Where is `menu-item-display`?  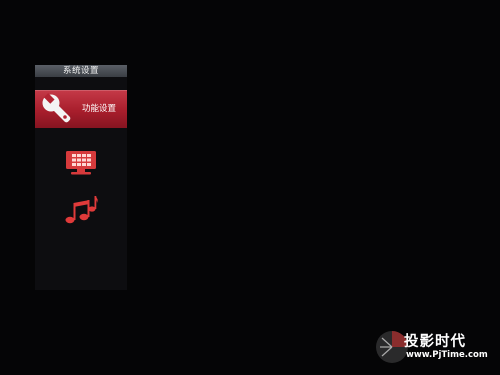
menu-item-display is located at coordinates (81, 162).